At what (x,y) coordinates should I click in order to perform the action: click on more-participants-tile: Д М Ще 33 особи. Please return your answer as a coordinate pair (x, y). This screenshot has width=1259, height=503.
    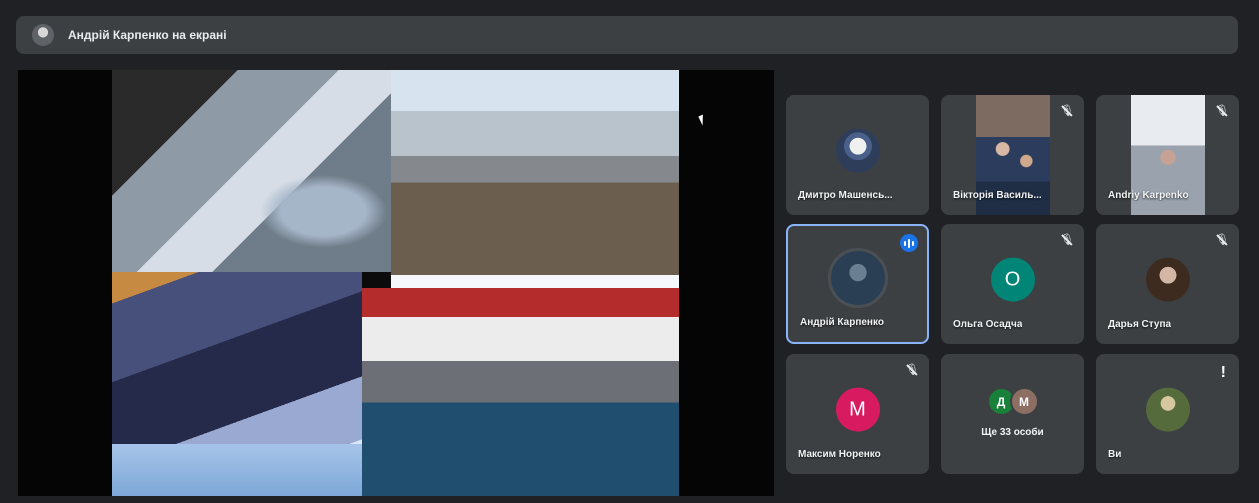
    Looking at the image, I should click on (1012, 414).